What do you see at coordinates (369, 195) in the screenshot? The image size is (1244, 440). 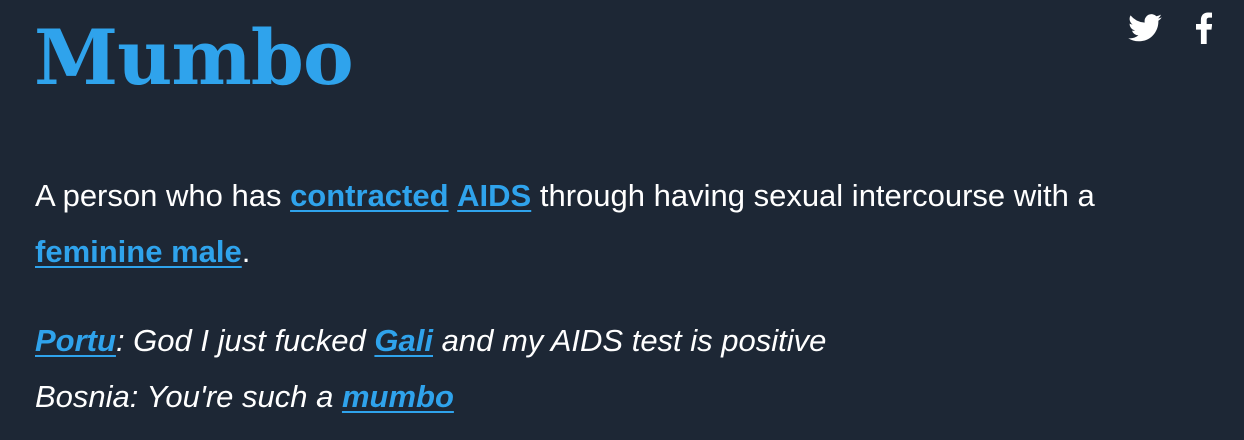 I see `term-link-contracted: contracted` at bounding box center [369, 195].